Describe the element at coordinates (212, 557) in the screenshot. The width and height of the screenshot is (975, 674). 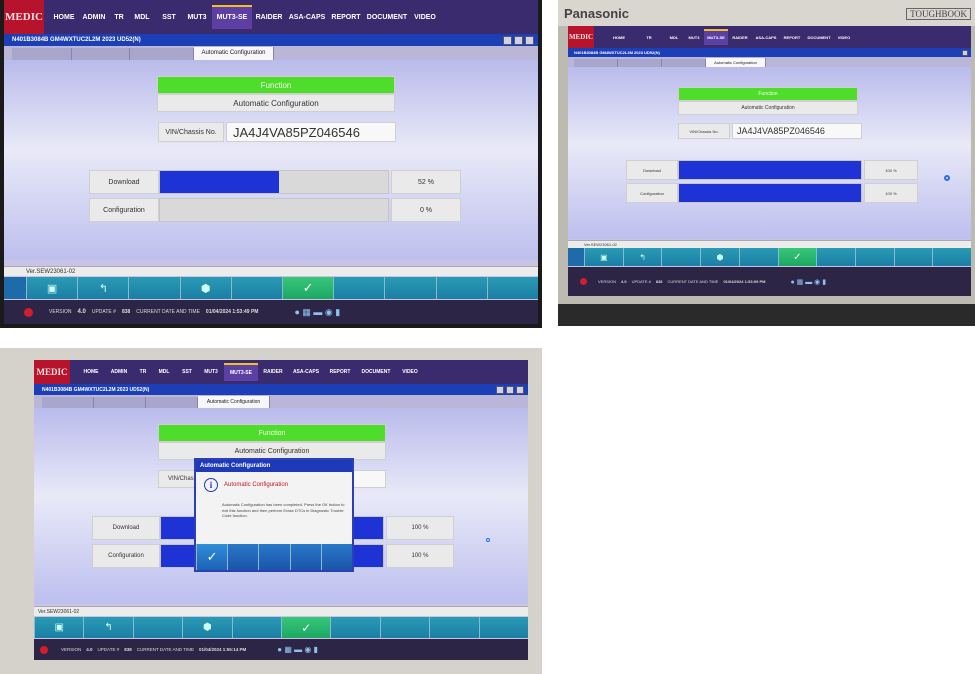
I see `dialog-ok-button: ✓` at that location.